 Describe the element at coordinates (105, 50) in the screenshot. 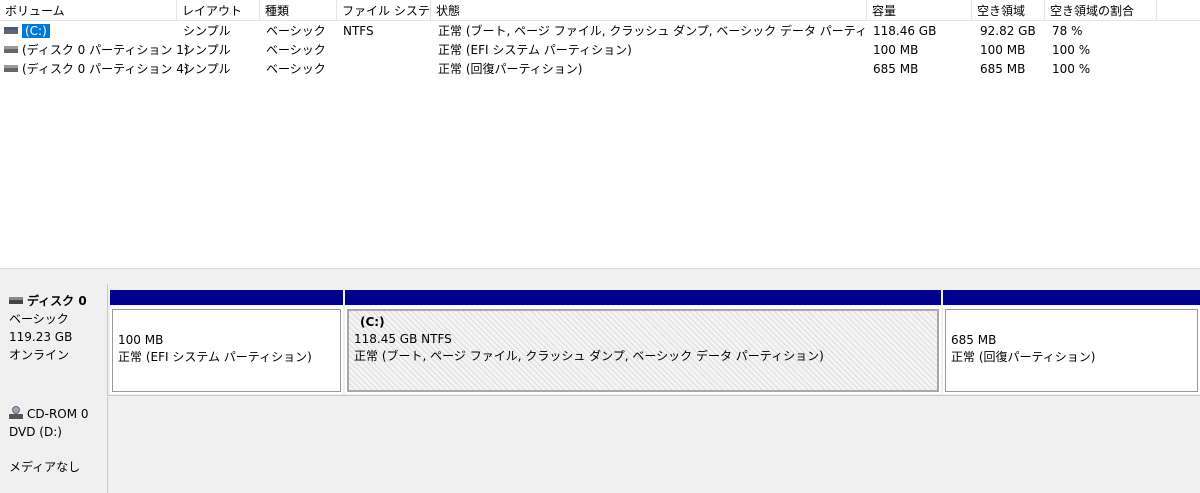

I see `volume-name: (ディスク 0 パーティション 1)` at that location.